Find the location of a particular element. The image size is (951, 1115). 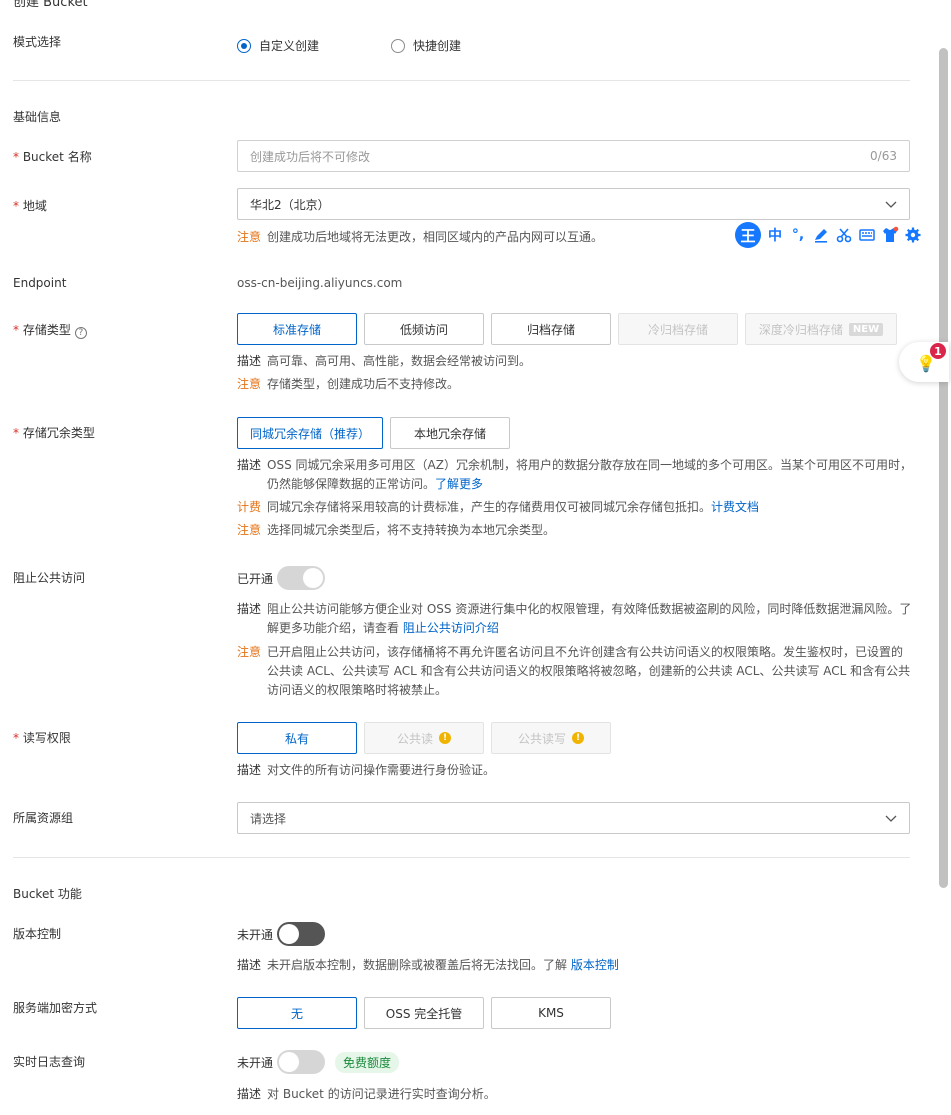

ime-punct-toggle: °, is located at coordinates (798, 235).